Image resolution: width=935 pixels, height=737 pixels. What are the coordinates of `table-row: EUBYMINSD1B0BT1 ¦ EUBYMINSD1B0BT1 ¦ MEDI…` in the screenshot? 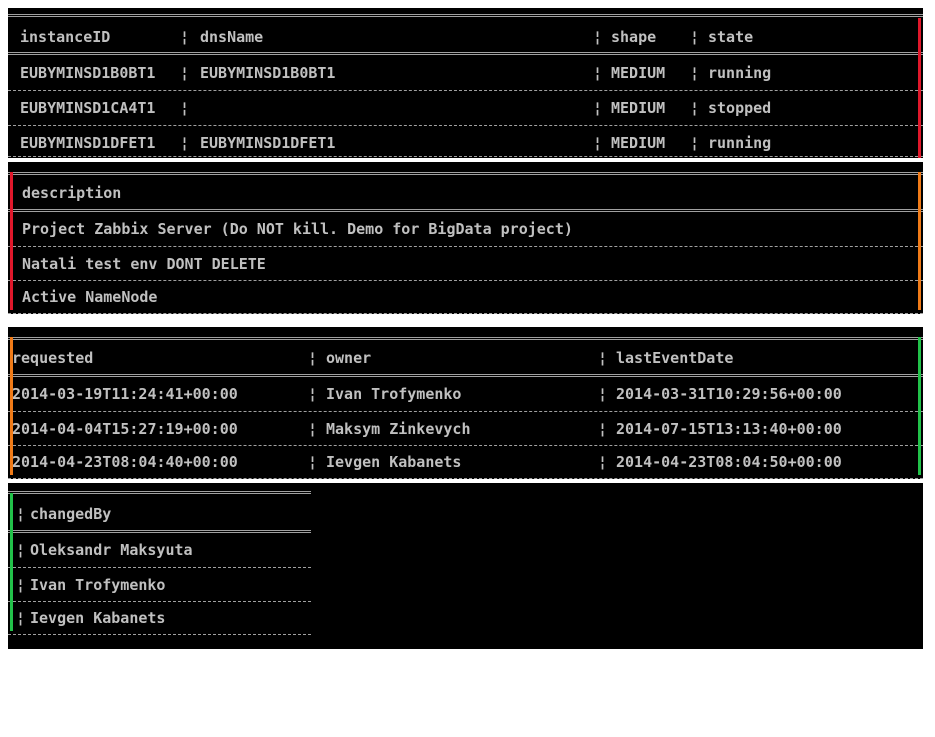 It's located at (465, 73).